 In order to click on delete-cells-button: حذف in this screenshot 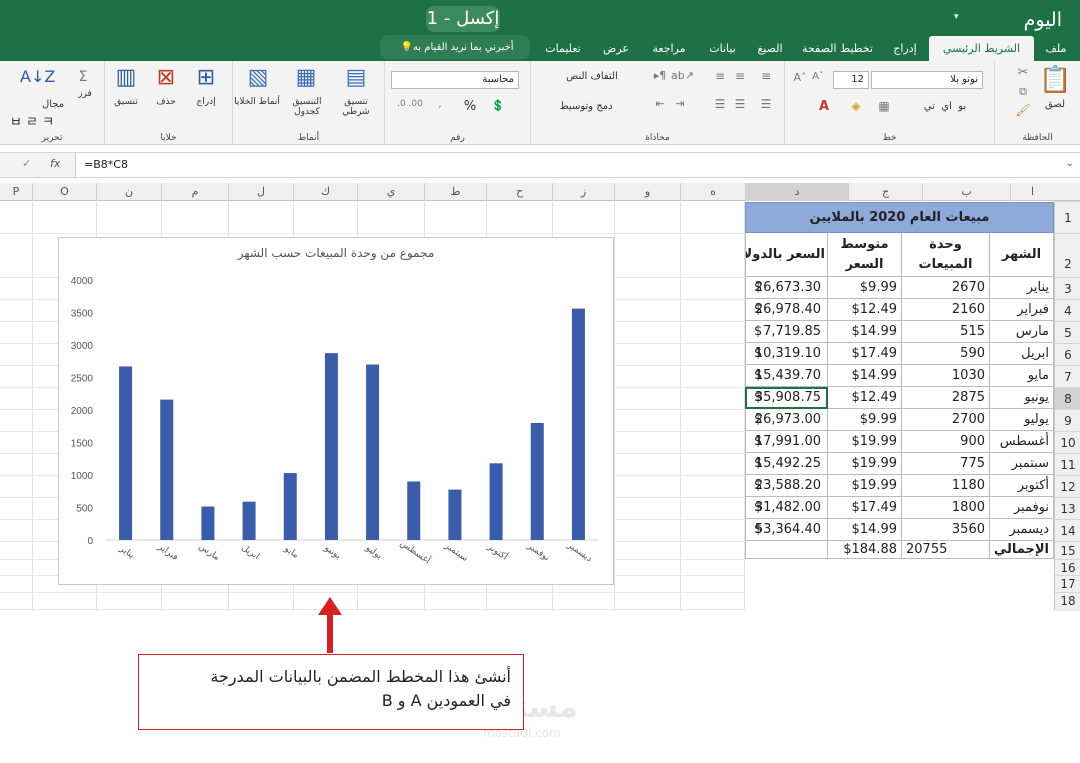, I will do `click(166, 102)`.